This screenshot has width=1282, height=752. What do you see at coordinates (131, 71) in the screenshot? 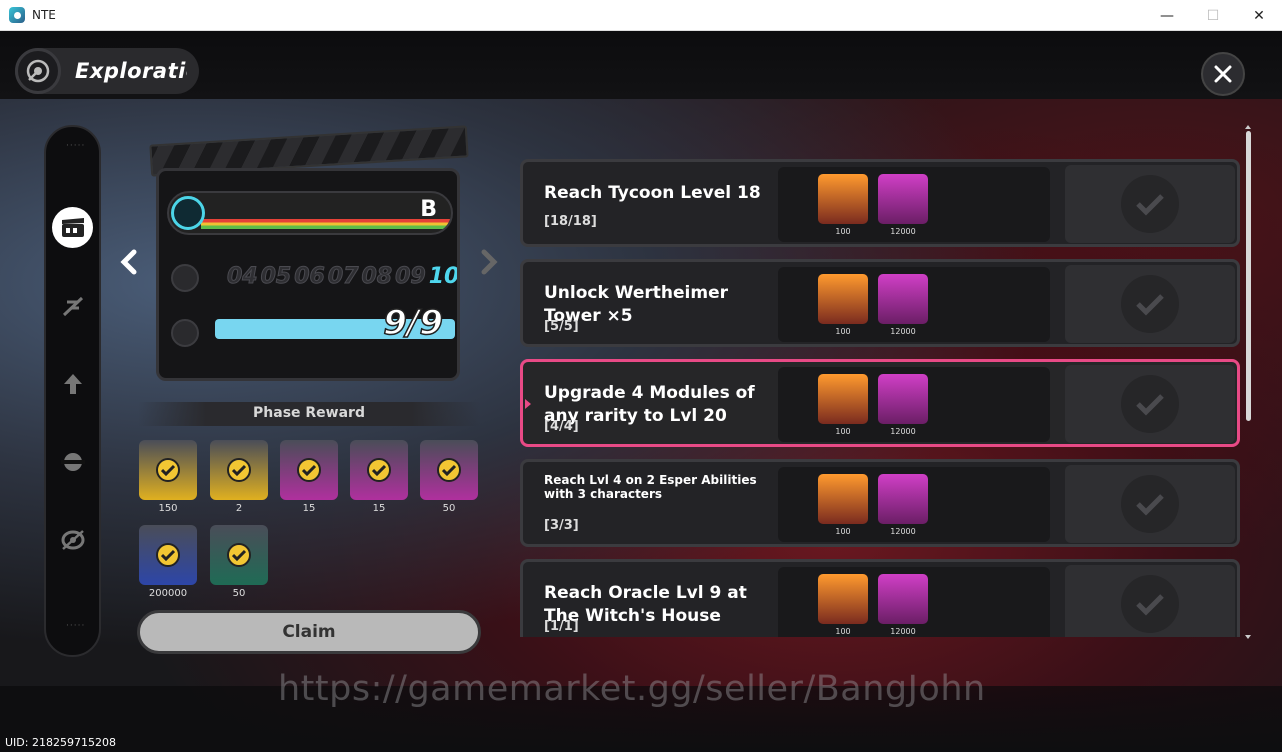
I see `page-title: Exploration` at bounding box center [131, 71].